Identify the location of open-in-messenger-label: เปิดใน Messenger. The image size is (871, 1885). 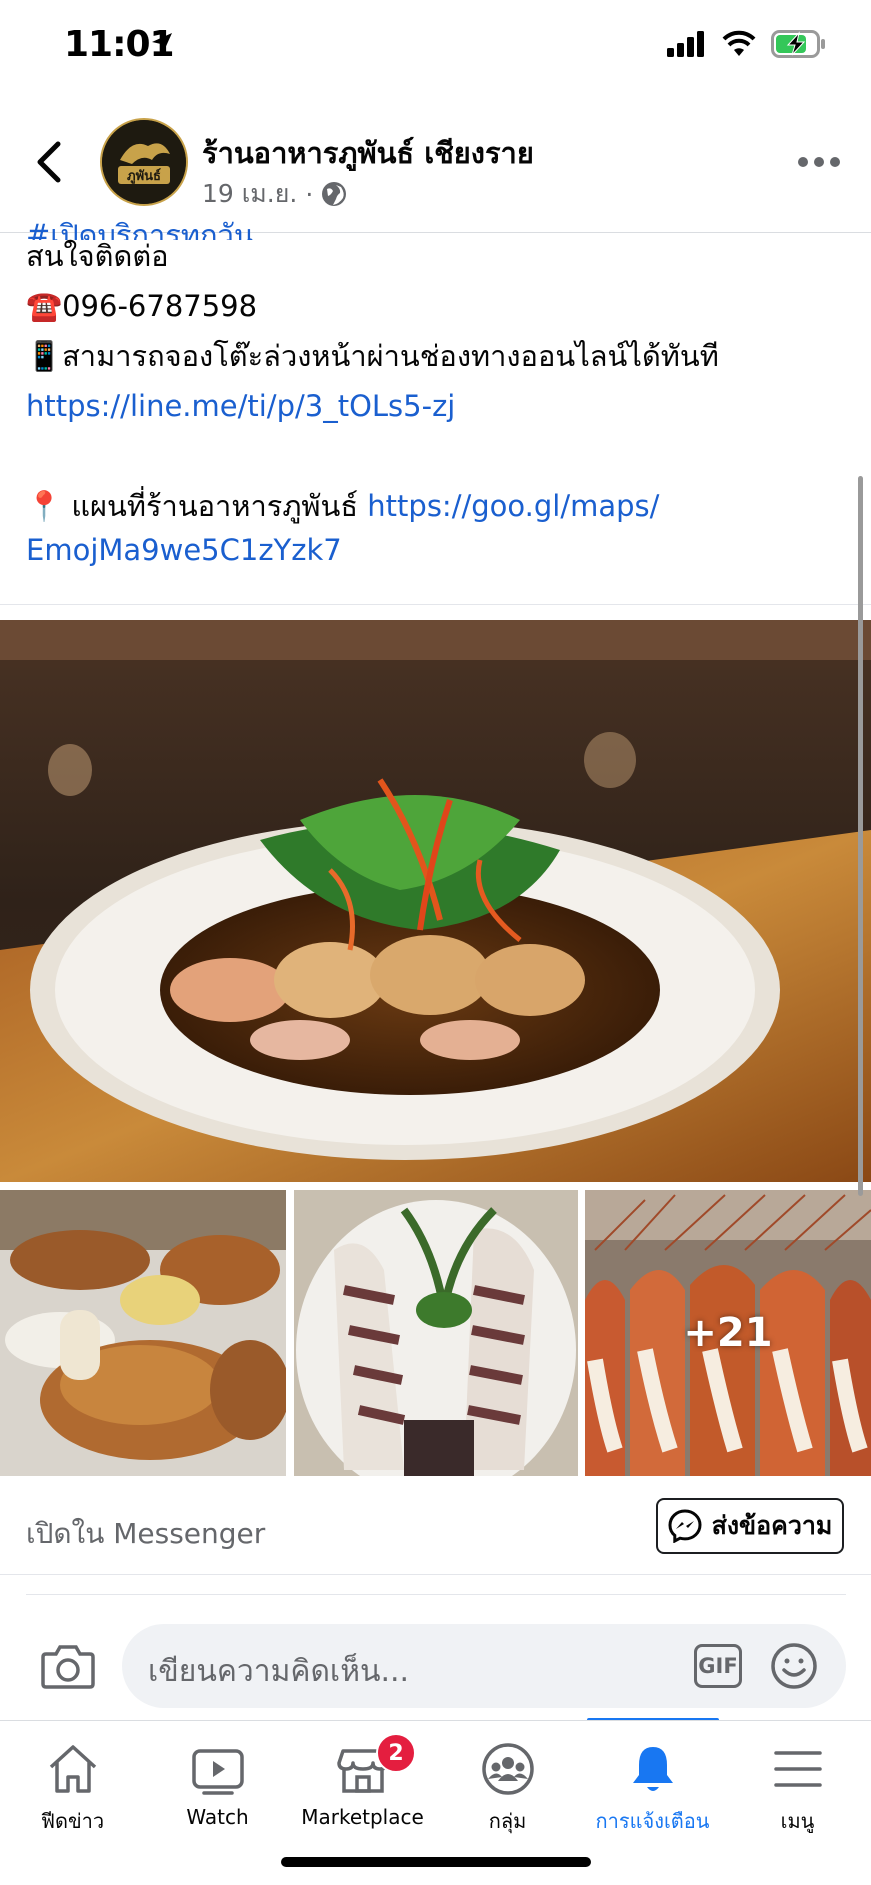
(146, 1533).